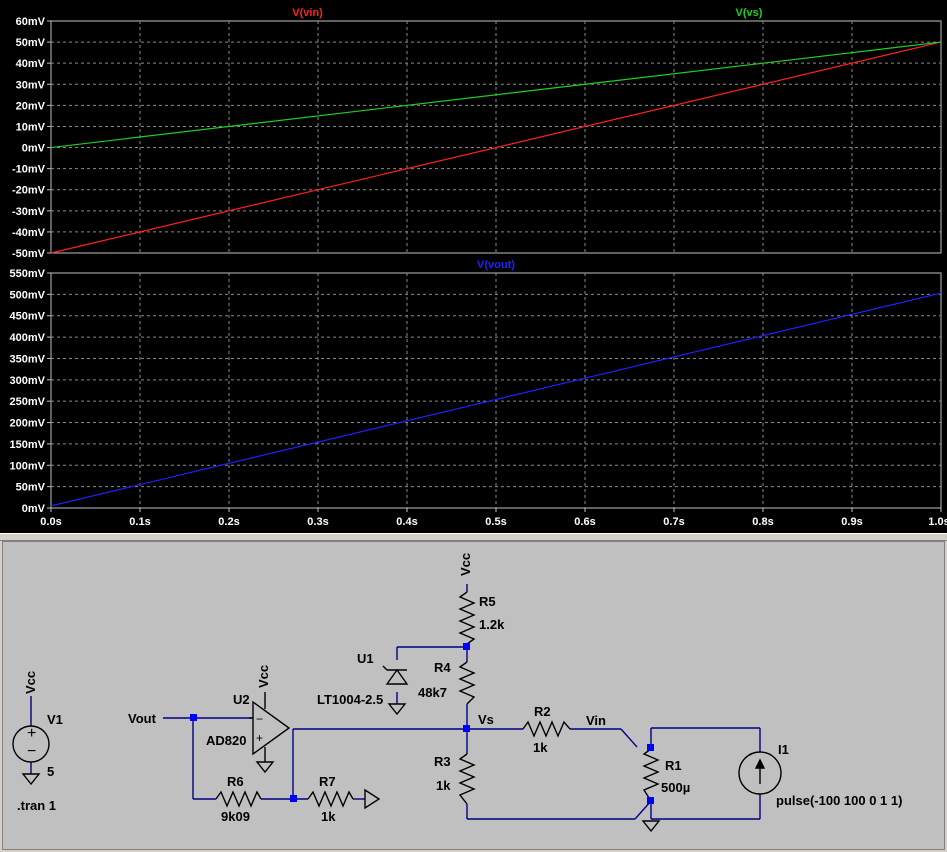 This screenshot has width=947, height=852. What do you see at coordinates (28, 317) in the screenshot?
I see `y-tick-label: 450mV` at bounding box center [28, 317].